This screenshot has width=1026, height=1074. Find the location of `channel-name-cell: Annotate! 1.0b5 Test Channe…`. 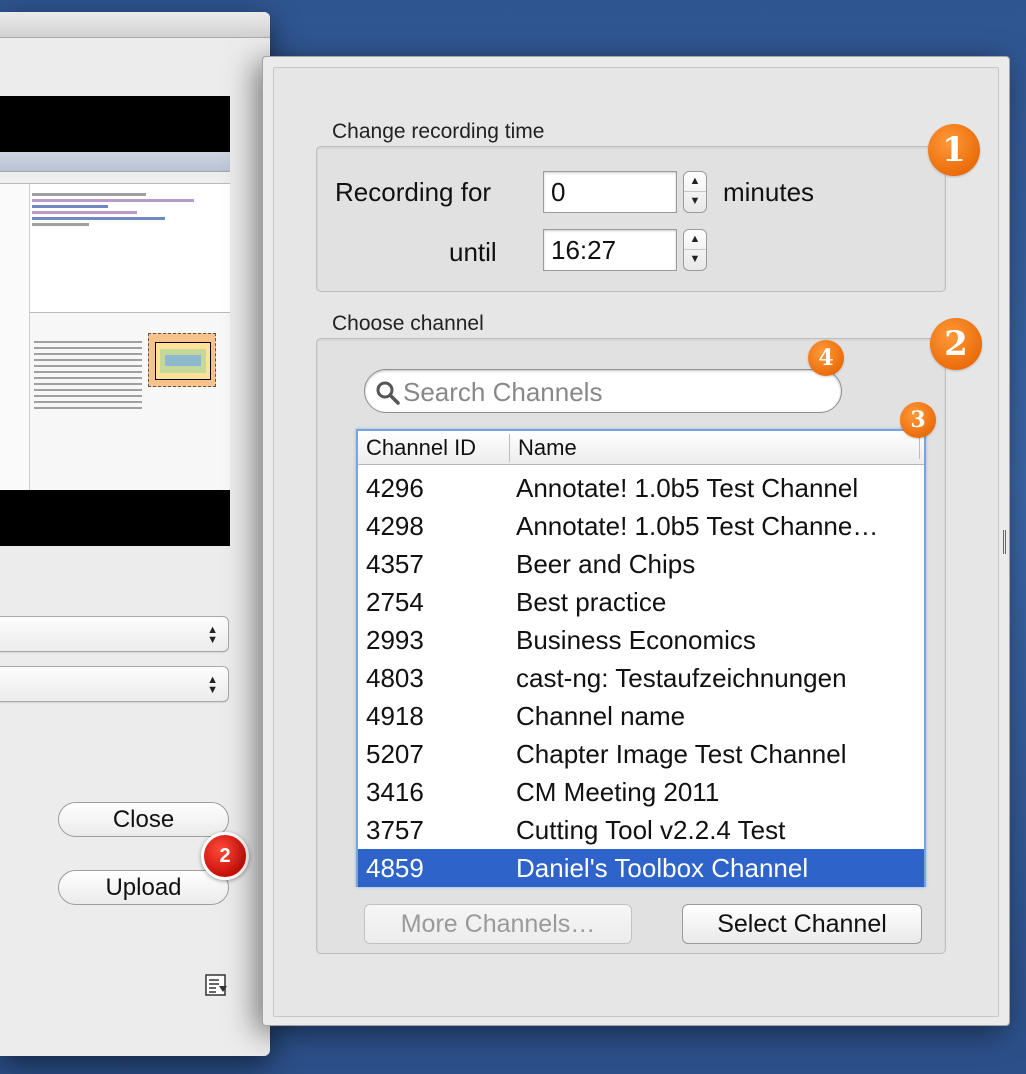

channel-name-cell: Annotate! 1.0b5 Test Channe… is located at coordinates (697, 526).